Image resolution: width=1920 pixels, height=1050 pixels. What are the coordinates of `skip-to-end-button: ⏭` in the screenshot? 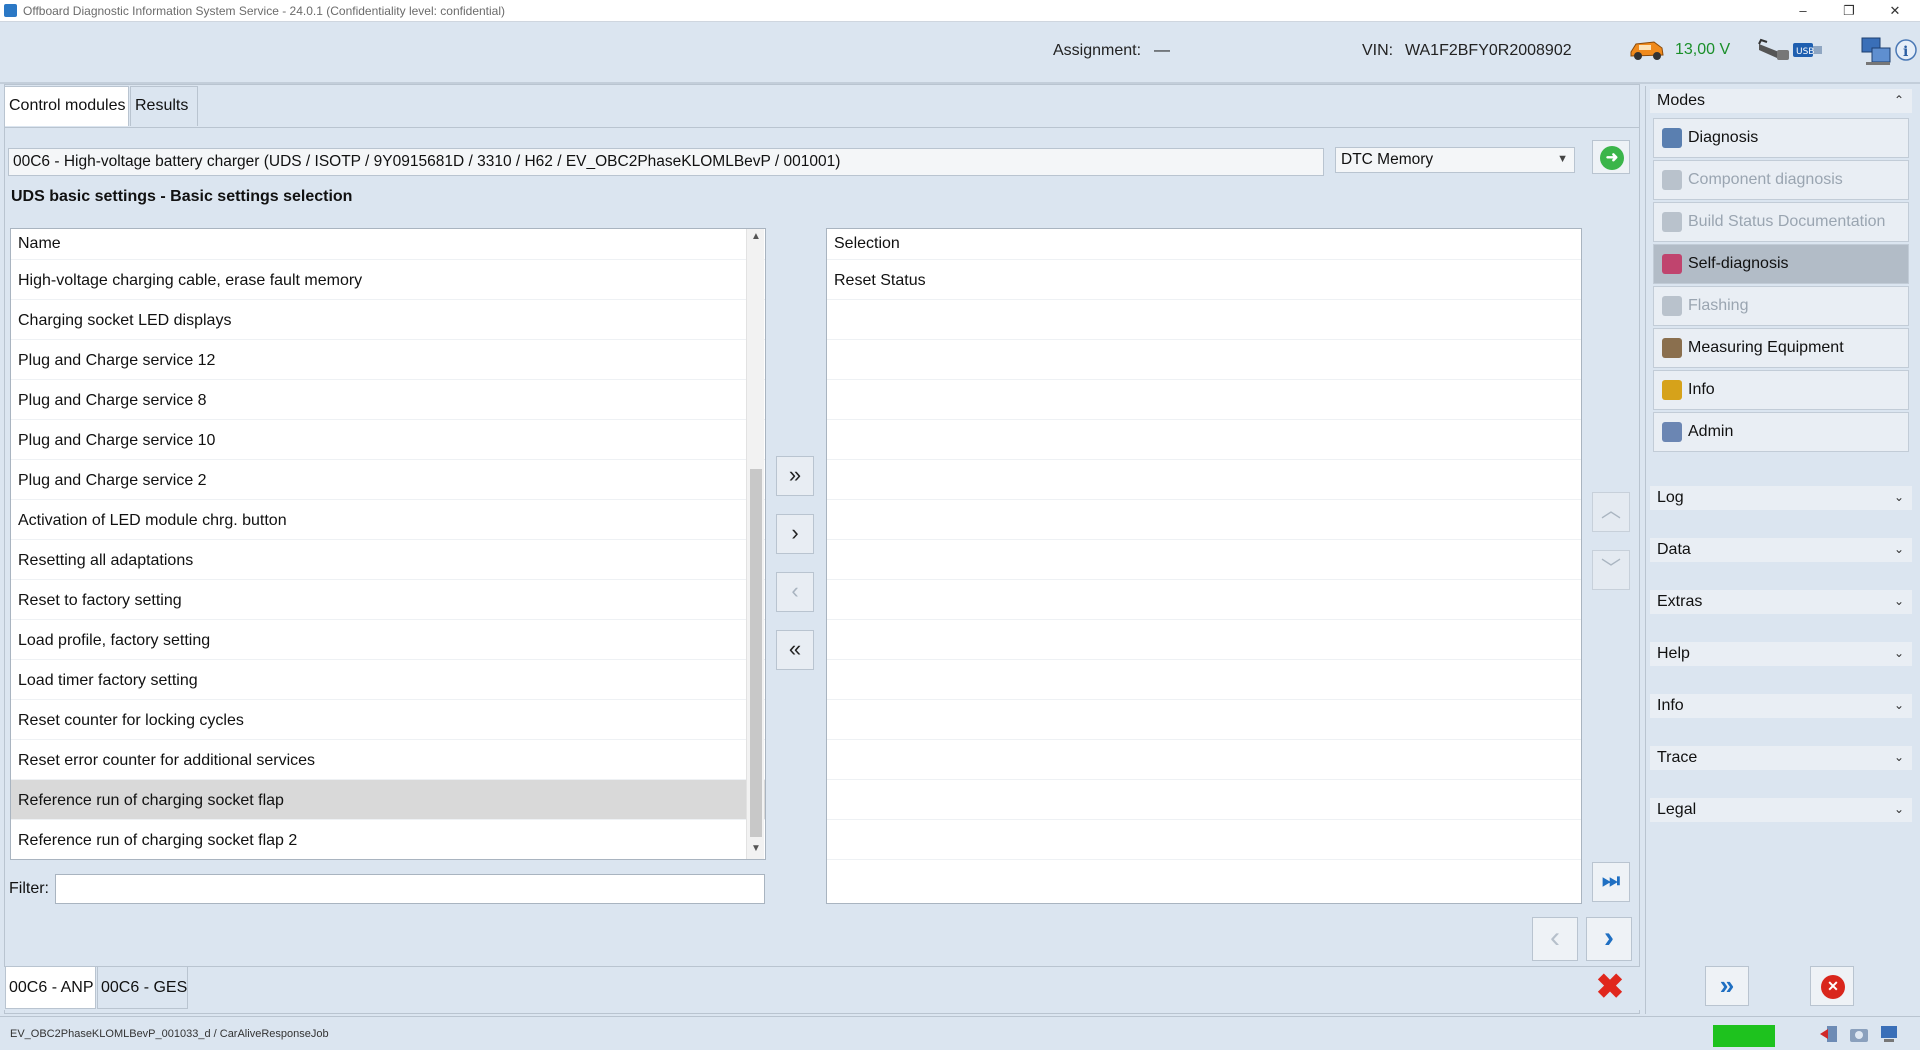 It's located at (1611, 882).